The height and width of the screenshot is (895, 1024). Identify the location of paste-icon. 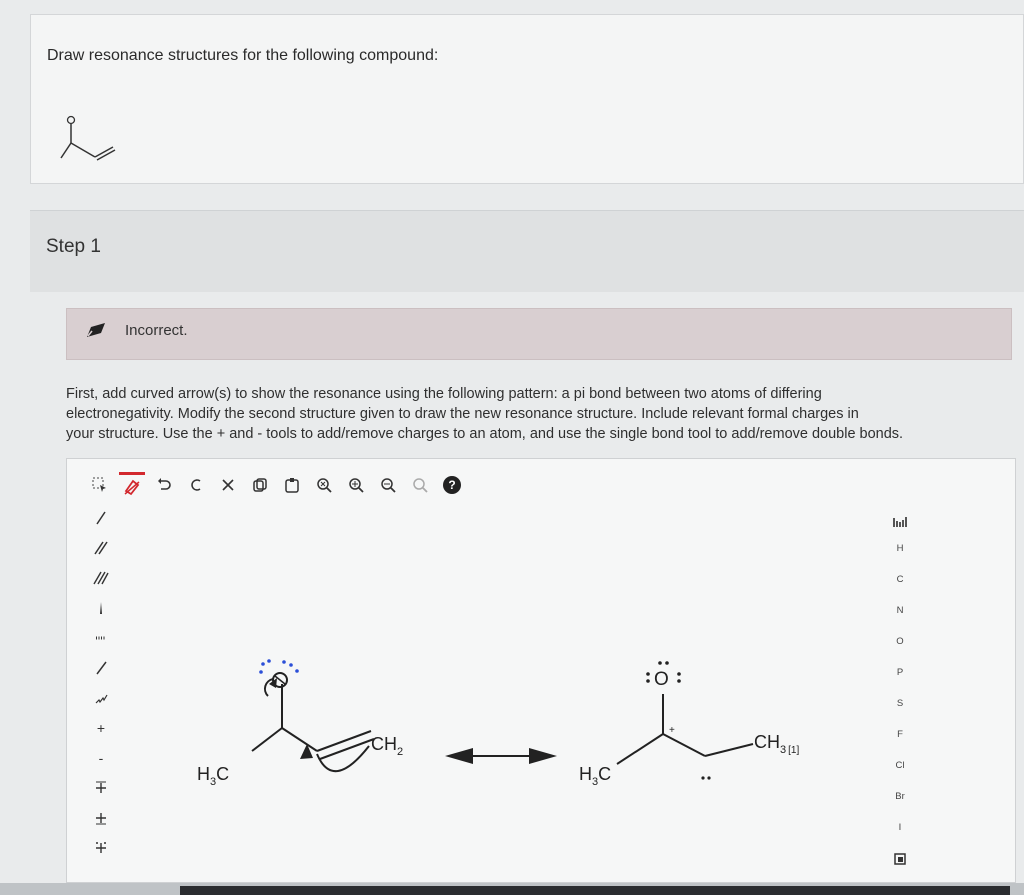
(292, 485).